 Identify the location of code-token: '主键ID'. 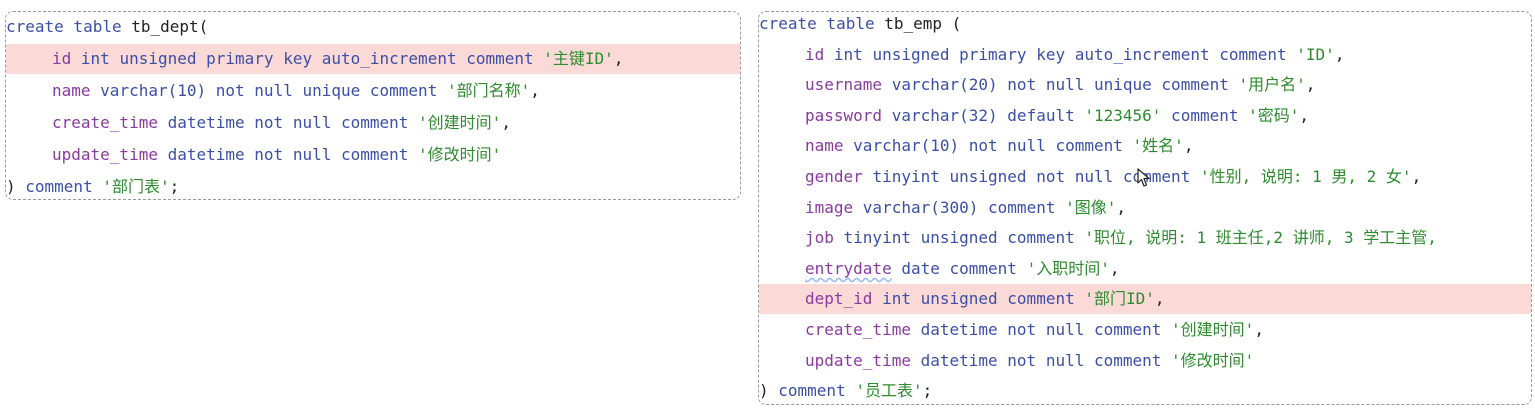
(578, 58).